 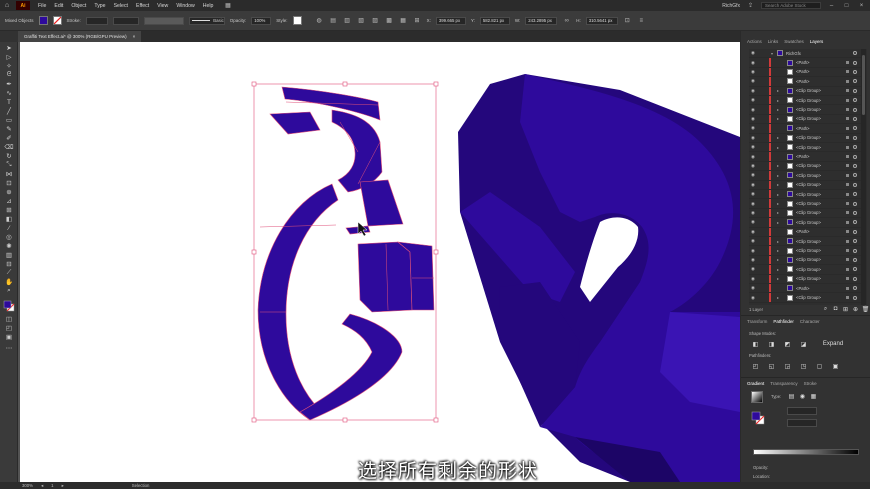 What do you see at coordinates (78, 6) in the screenshot?
I see `menu-object: Object` at bounding box center [78, 6].